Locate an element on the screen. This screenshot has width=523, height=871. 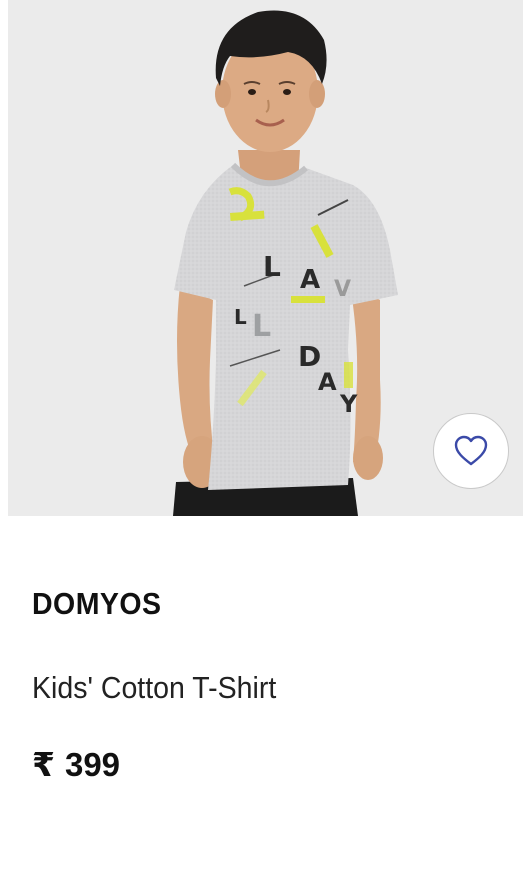
currency-symbol: ₹ is located at coordinates (43, 764).